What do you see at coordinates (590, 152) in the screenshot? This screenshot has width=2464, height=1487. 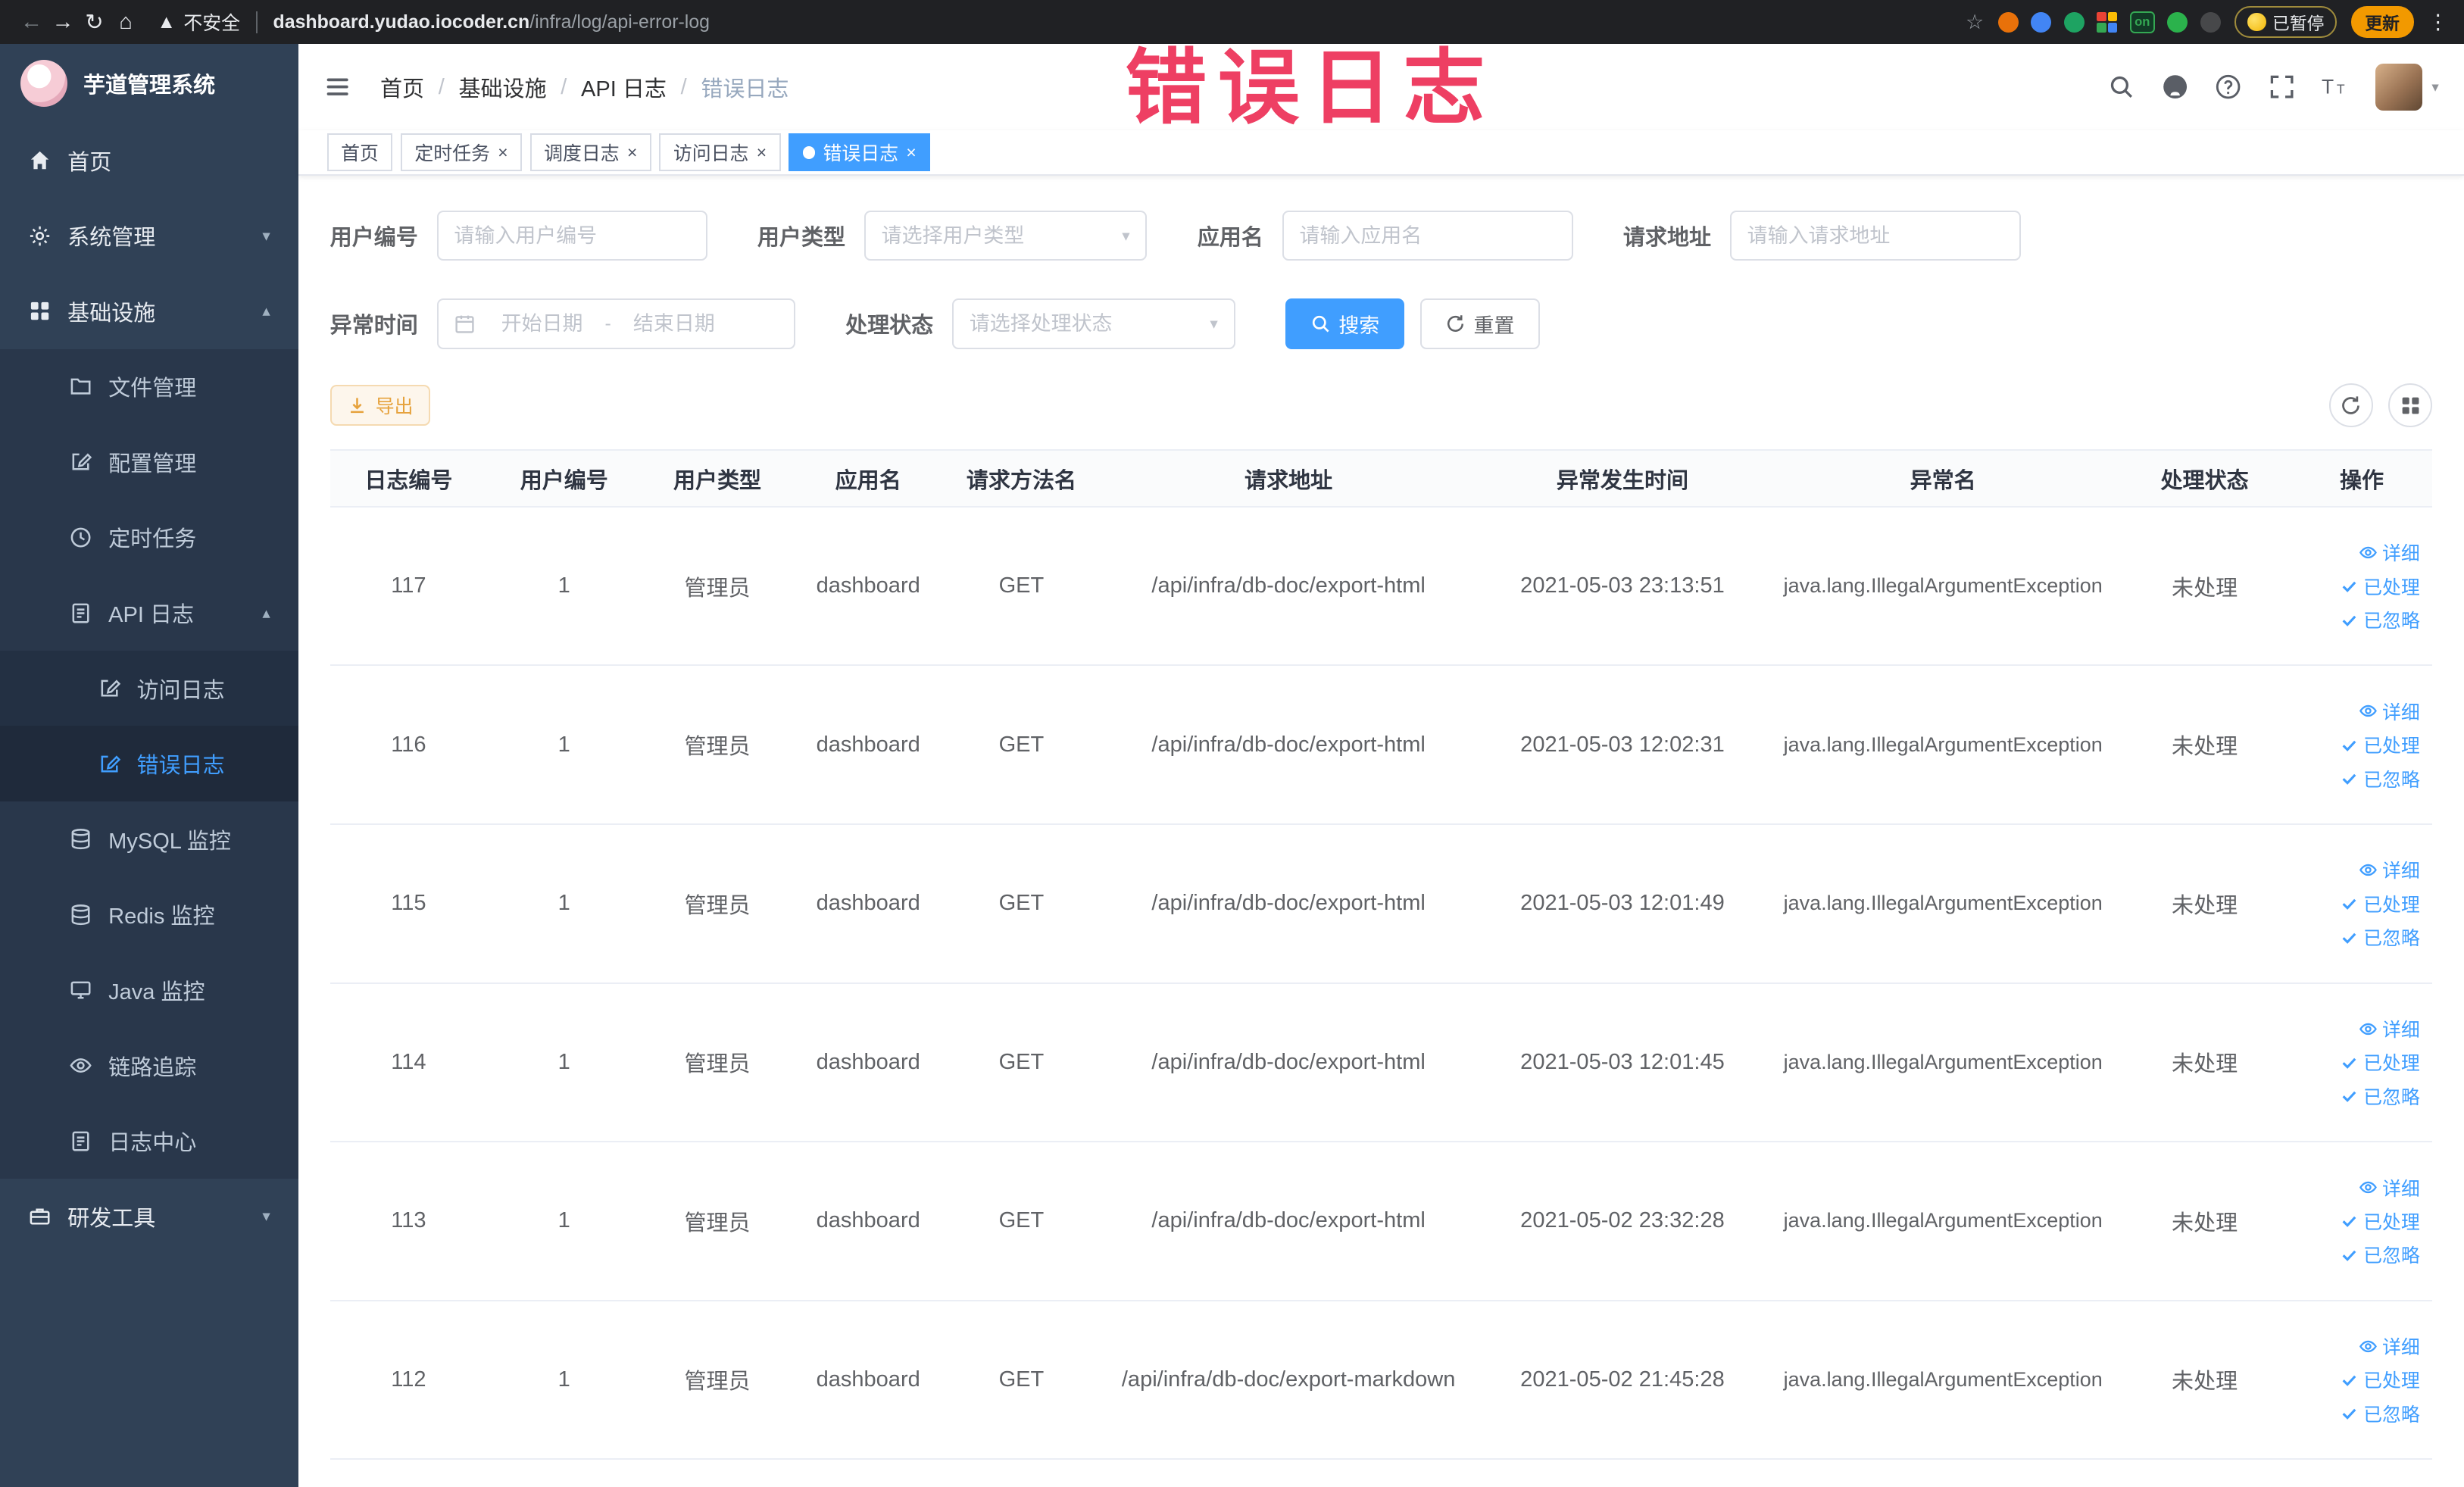 I see `tab-schedule-log: 调度日志 ×` at bounding box center [590, 152].